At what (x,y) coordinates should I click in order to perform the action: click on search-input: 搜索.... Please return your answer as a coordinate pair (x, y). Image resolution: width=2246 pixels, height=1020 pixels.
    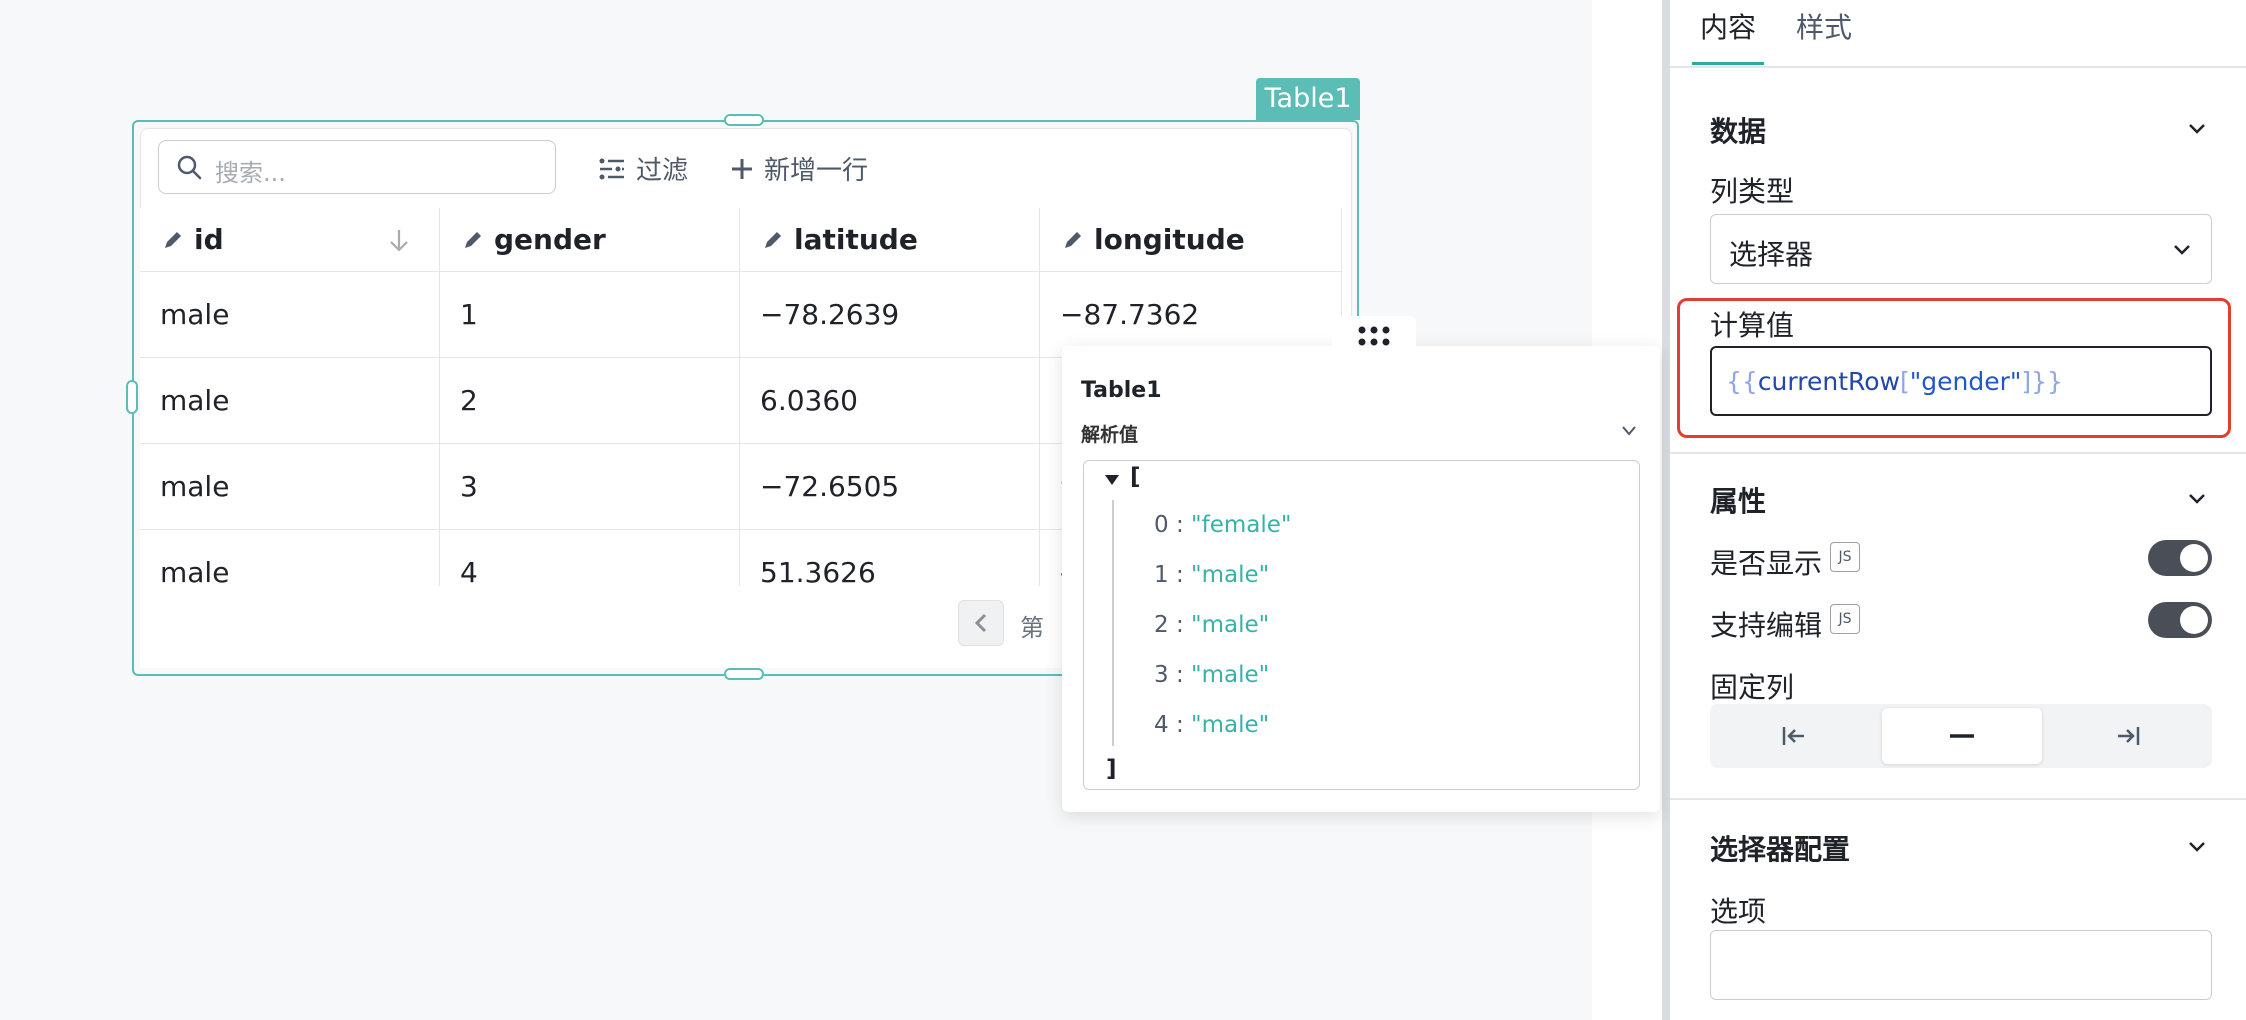
    Looking at the image, I should click on (357, 167).